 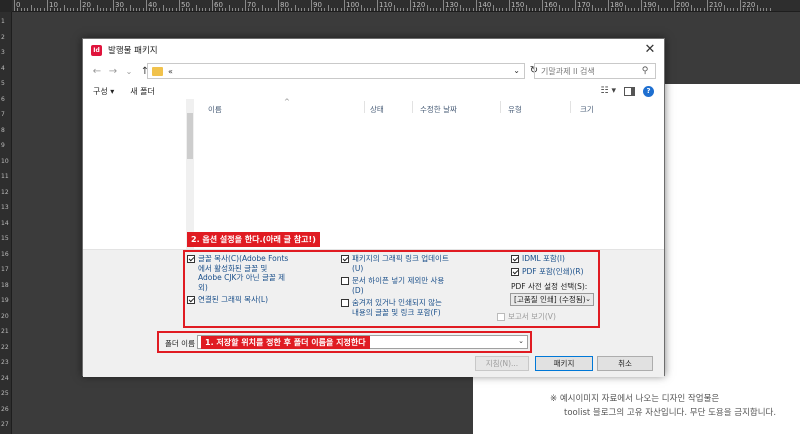 I want to click on column-status: 상태, so click(x=377, y=109).